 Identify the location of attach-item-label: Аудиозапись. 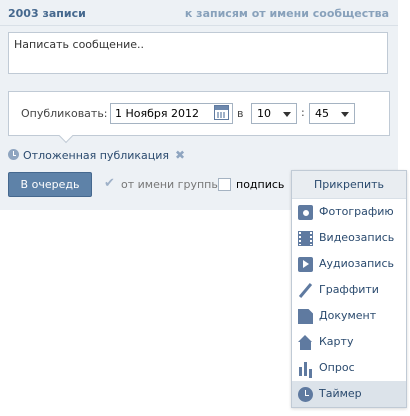
(356, 263).